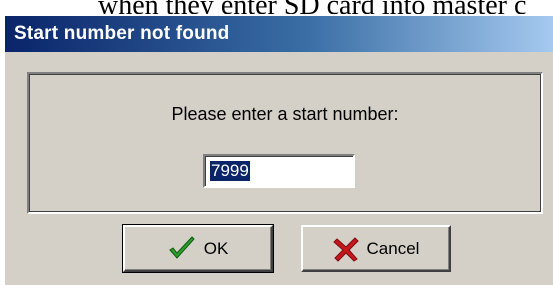  I want to click on dialog-title: Start number not found, so click(122, 33).